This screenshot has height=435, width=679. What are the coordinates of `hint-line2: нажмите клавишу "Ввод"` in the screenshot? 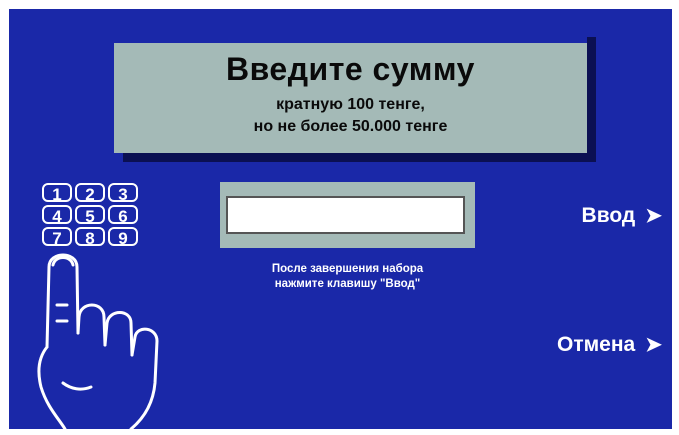 It's located at (347, 284).